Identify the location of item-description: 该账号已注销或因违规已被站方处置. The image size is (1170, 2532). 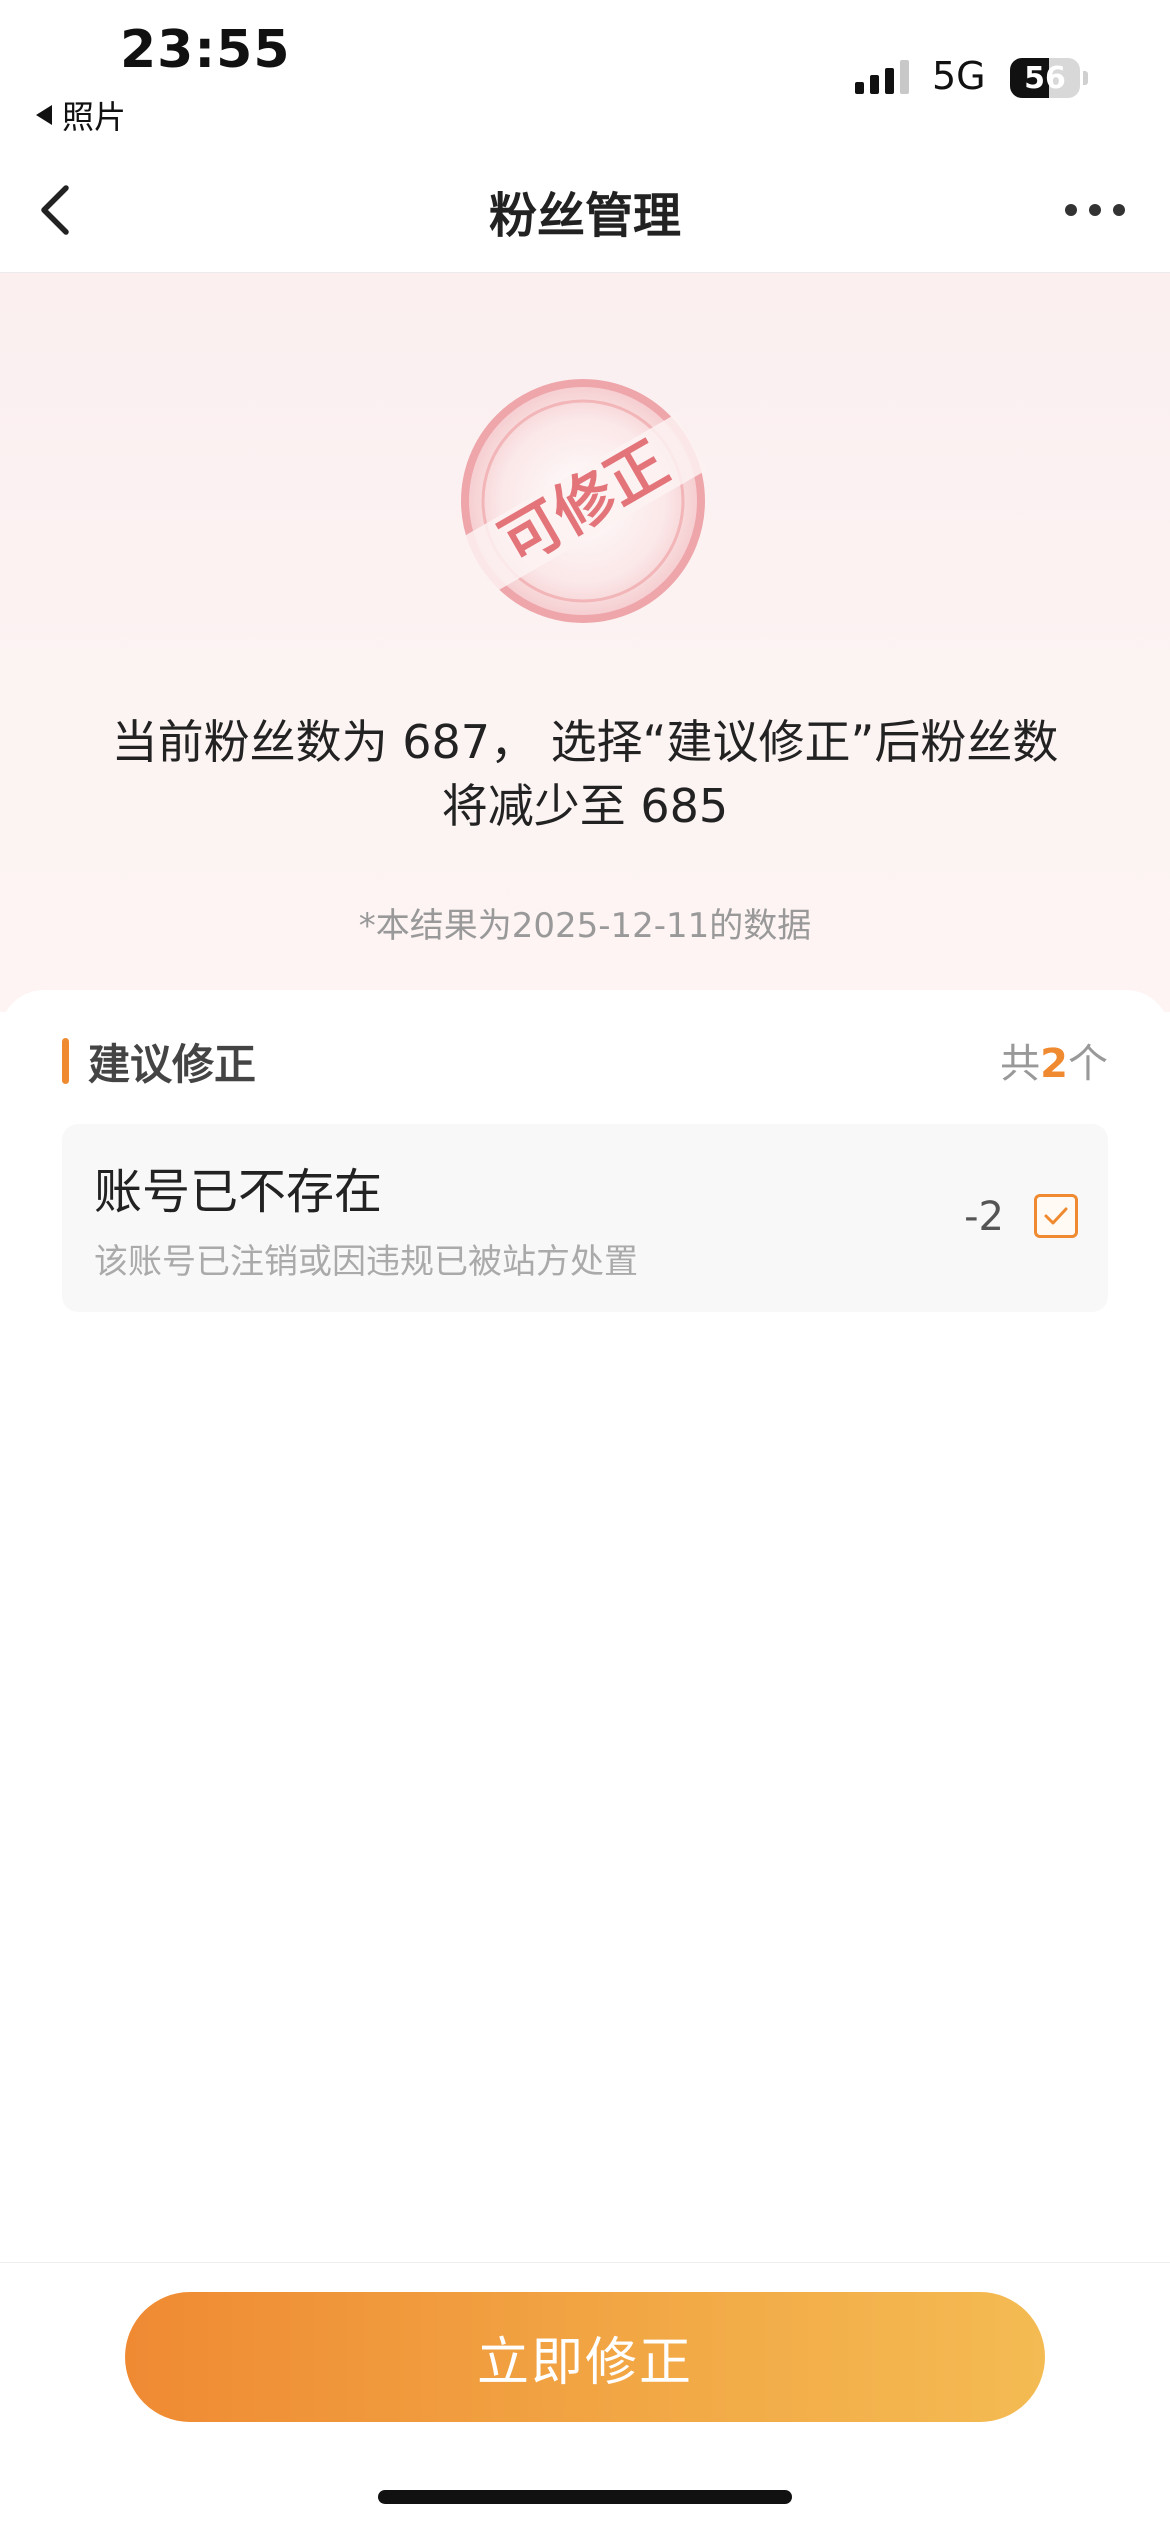
(366, 1262).